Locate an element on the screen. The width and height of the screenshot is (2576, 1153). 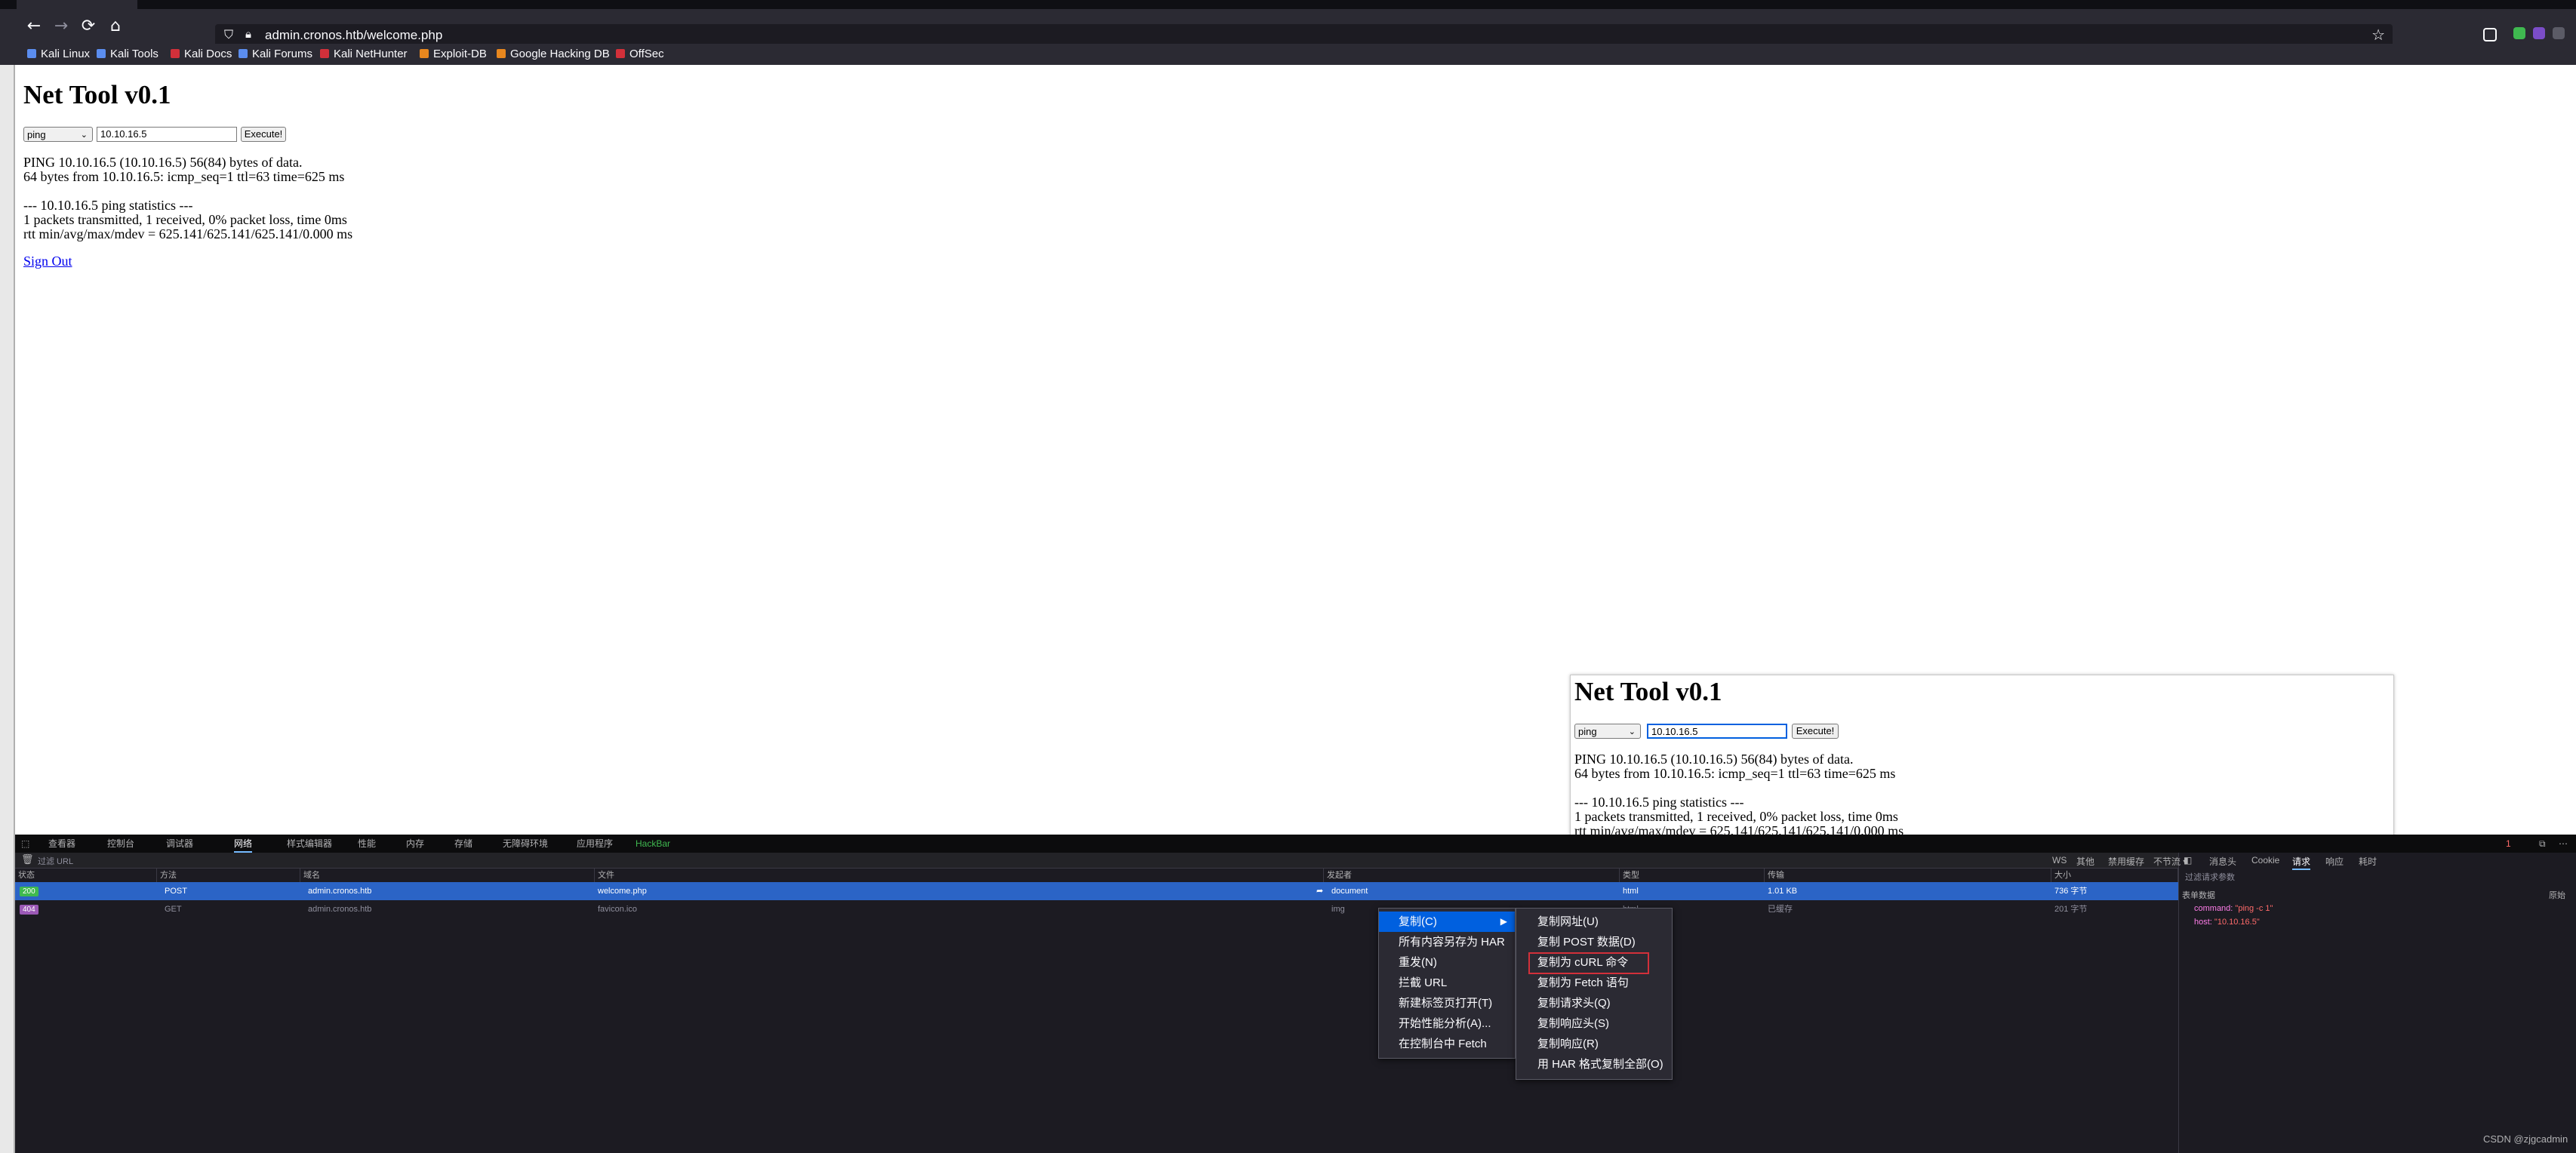
tab-storage: 存储 is located at coordinates (463, 844).